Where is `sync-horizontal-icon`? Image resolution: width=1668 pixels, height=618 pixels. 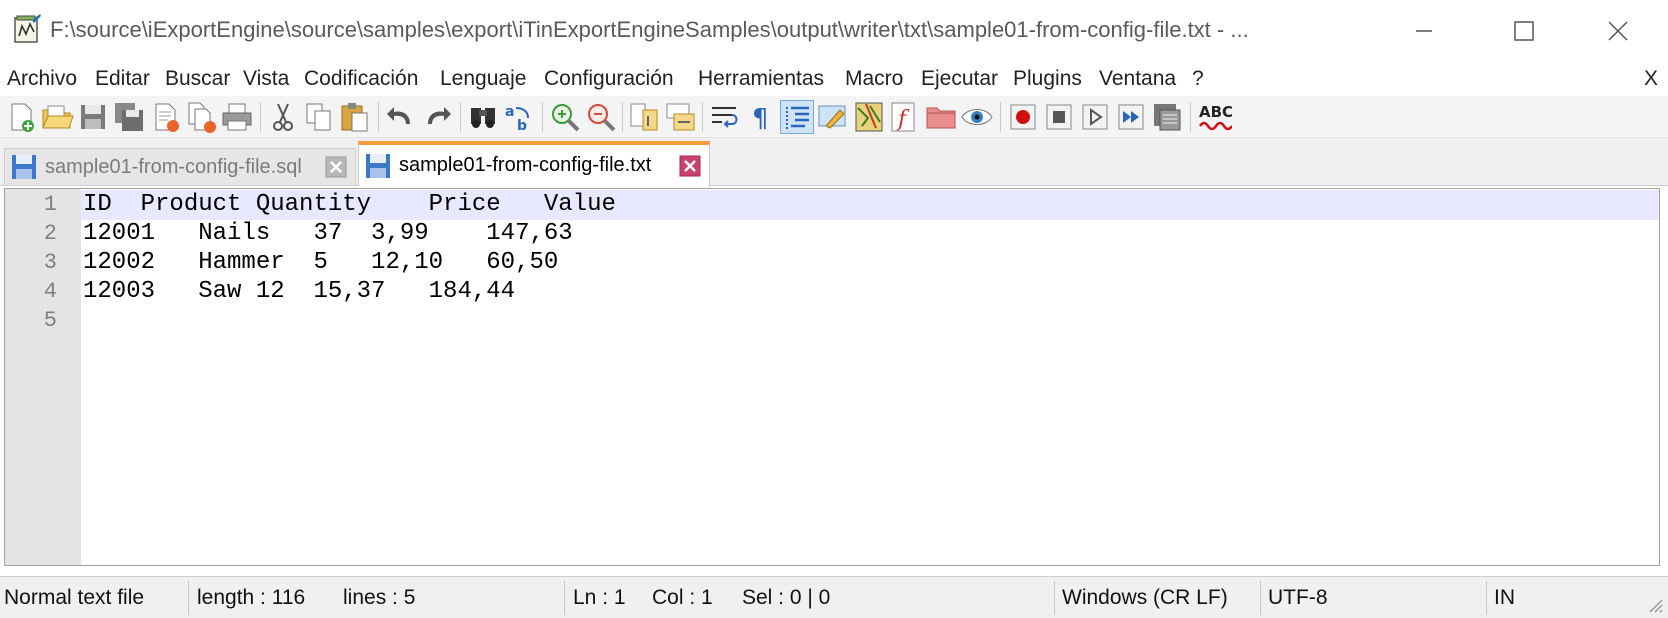
sync-horizontal-icon is located at coordinates (681, 117).